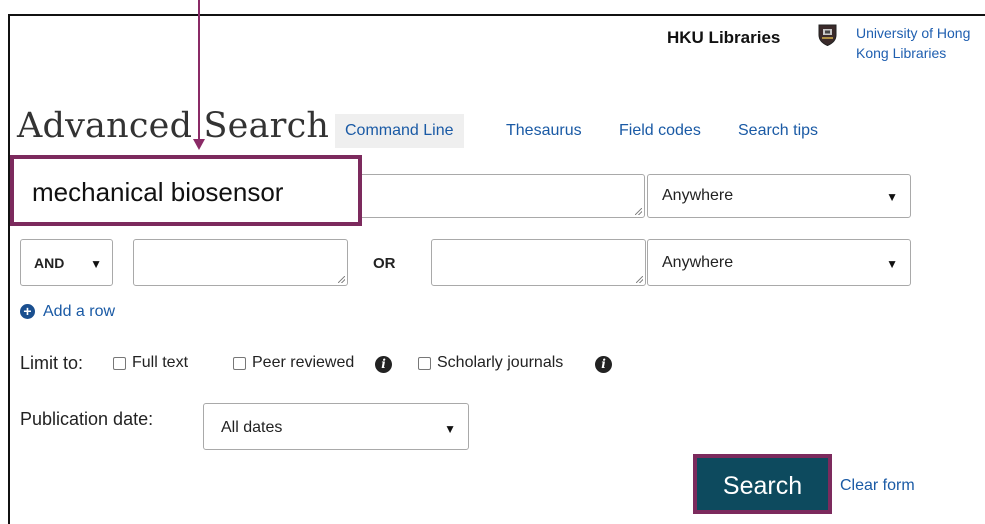  What do you see at coordinates (119, 363) in the screenshot?
I see `full-text-checkbox` at bounding box center [119, 363].